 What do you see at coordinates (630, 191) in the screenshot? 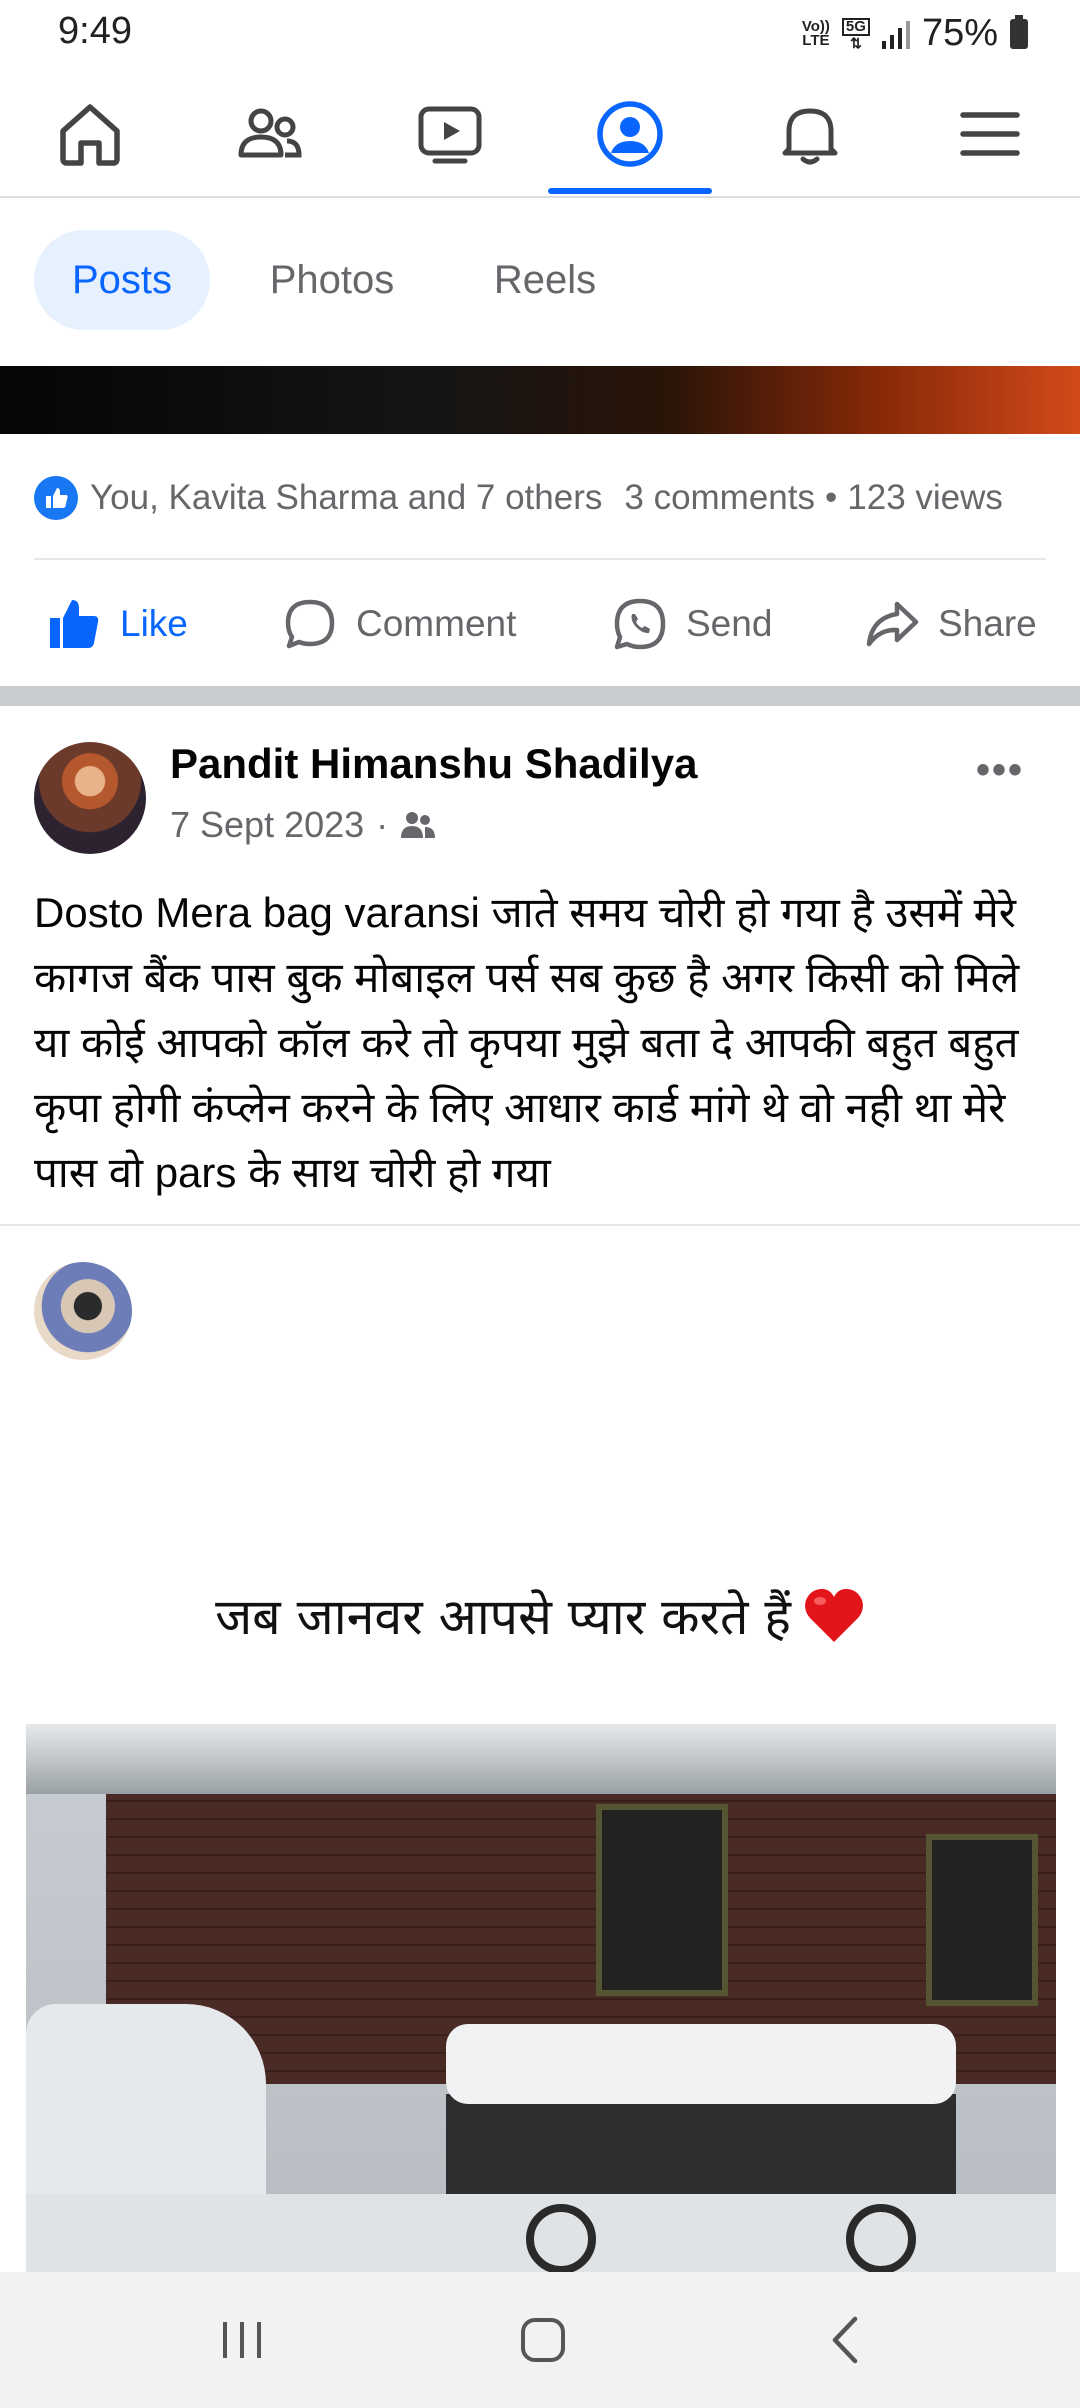
I see `active-tab-indicator` at bounding box center [630, 191].